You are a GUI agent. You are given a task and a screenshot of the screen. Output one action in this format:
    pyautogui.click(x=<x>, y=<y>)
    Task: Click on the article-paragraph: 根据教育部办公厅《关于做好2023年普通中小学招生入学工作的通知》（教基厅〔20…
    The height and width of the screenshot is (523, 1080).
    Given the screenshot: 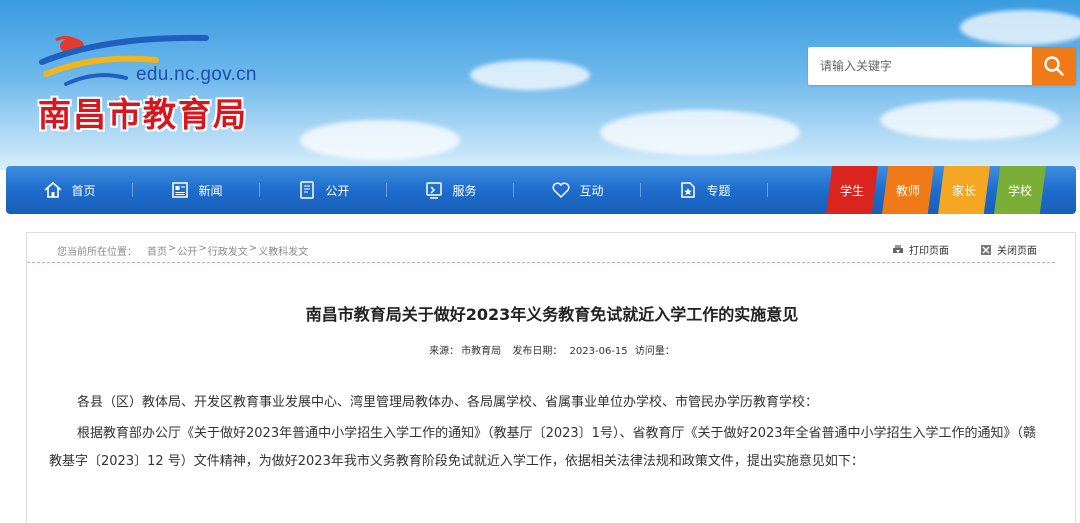 What is the action you would take?
    pyautogui.click(x=543, y=447)
    